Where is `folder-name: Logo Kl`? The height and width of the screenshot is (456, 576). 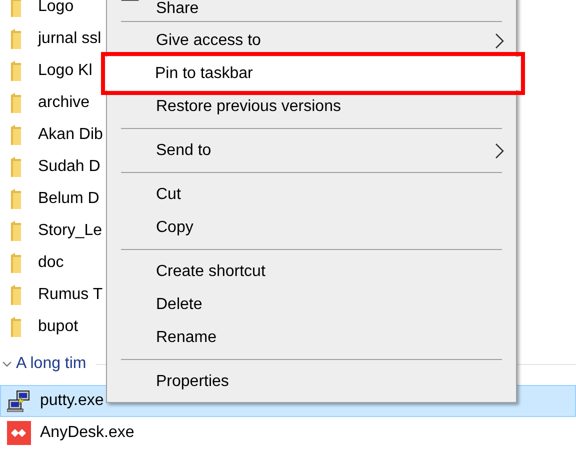
folder-name: Logo Kl is located at coordinates (65, 71).